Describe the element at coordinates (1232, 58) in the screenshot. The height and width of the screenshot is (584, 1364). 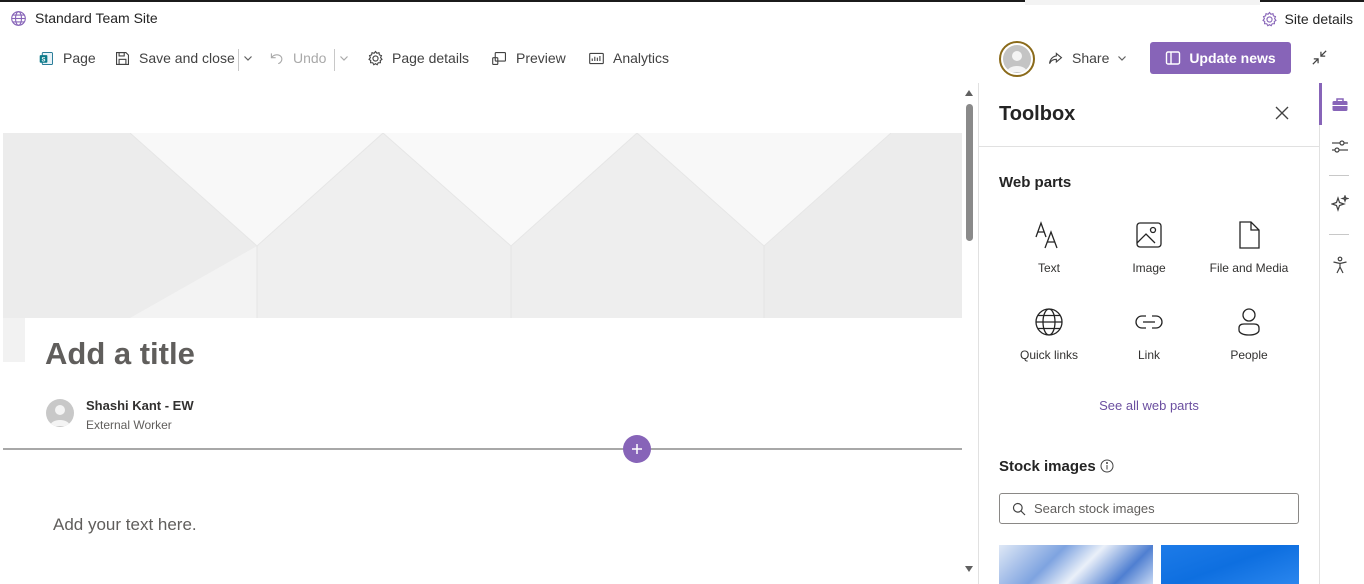
I see `update-news-label: Update news` at that location.